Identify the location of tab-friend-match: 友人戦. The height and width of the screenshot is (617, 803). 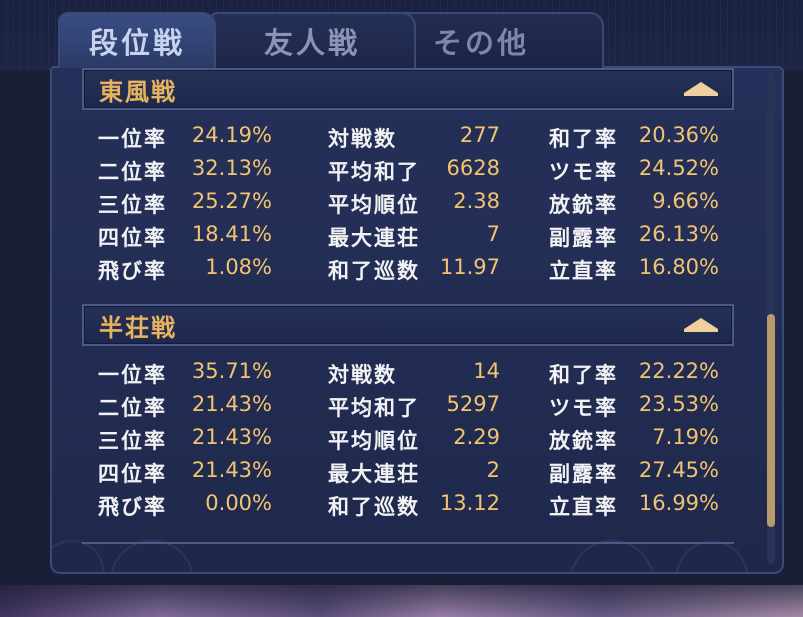
(312, 40).